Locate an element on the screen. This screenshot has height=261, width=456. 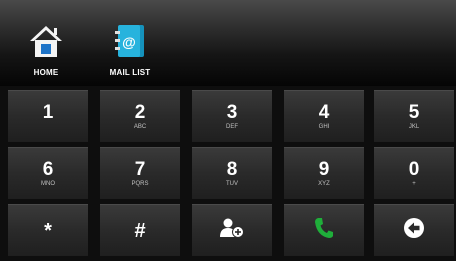
key-letters: TUV is located at coordinates (232, 183).